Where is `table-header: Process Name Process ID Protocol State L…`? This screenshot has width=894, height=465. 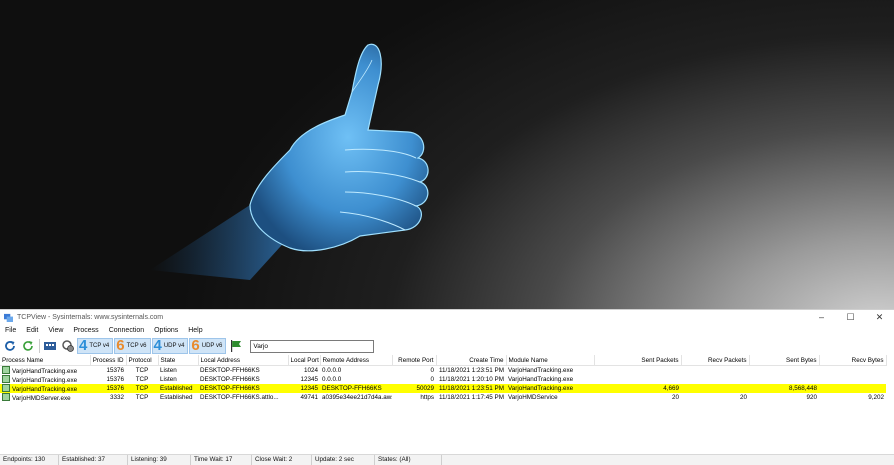 table-header: Process Name Process ID Protocol State L… is located at coordinates (443, 360).